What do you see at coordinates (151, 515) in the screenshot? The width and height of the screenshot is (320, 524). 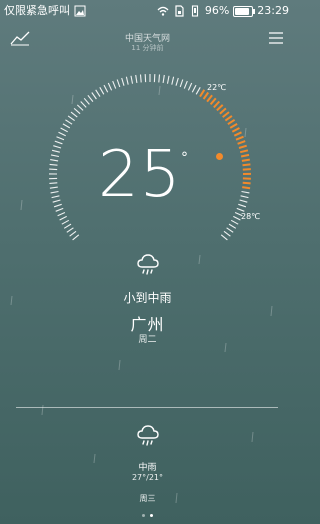 I see `page-dot-active` at bounding box center [151, 515].